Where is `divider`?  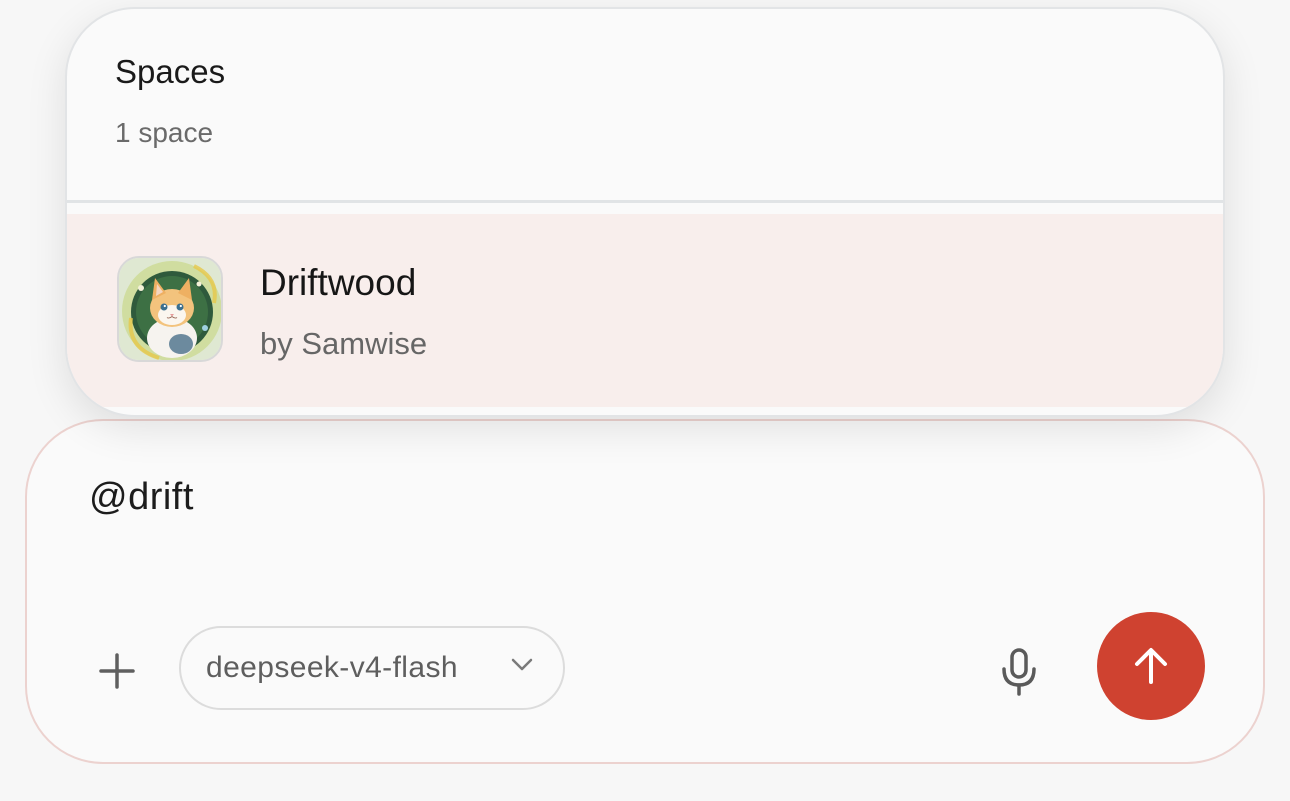 divider is located at coordinates (645, 201).